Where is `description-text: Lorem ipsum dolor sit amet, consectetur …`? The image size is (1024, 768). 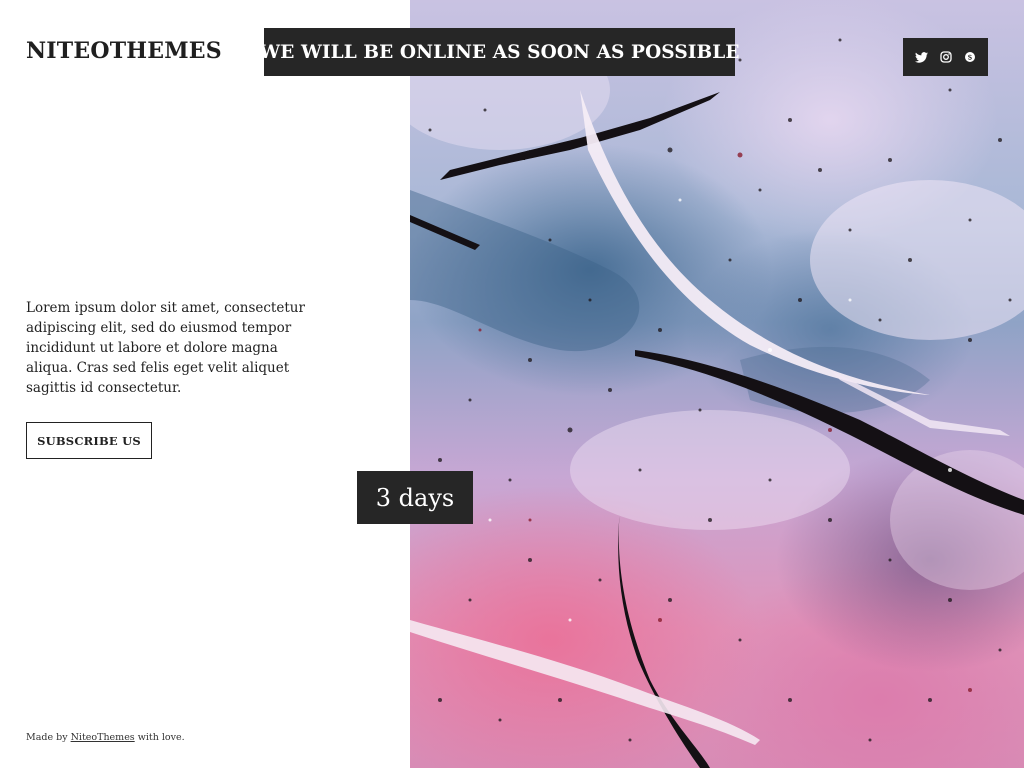
description-text: Lorem ipsum dolor sit amet, consectetur … is located at coordinates (165, 348).